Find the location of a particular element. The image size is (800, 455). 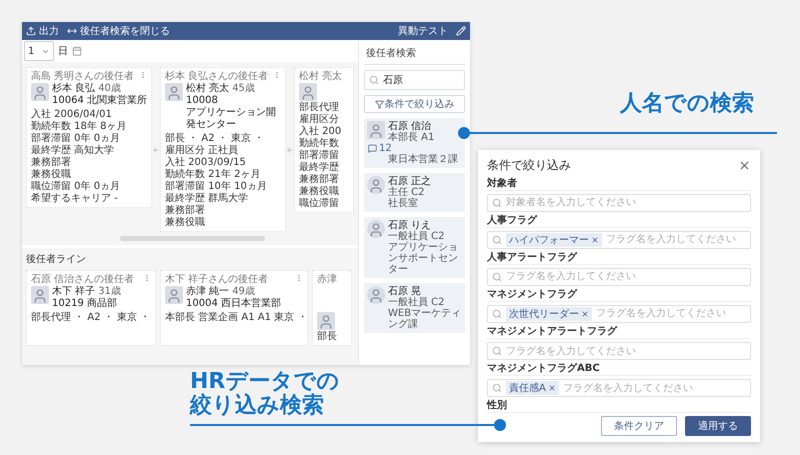

filter-tag: ハイパフォーマー is located at coordinates (554, 239).